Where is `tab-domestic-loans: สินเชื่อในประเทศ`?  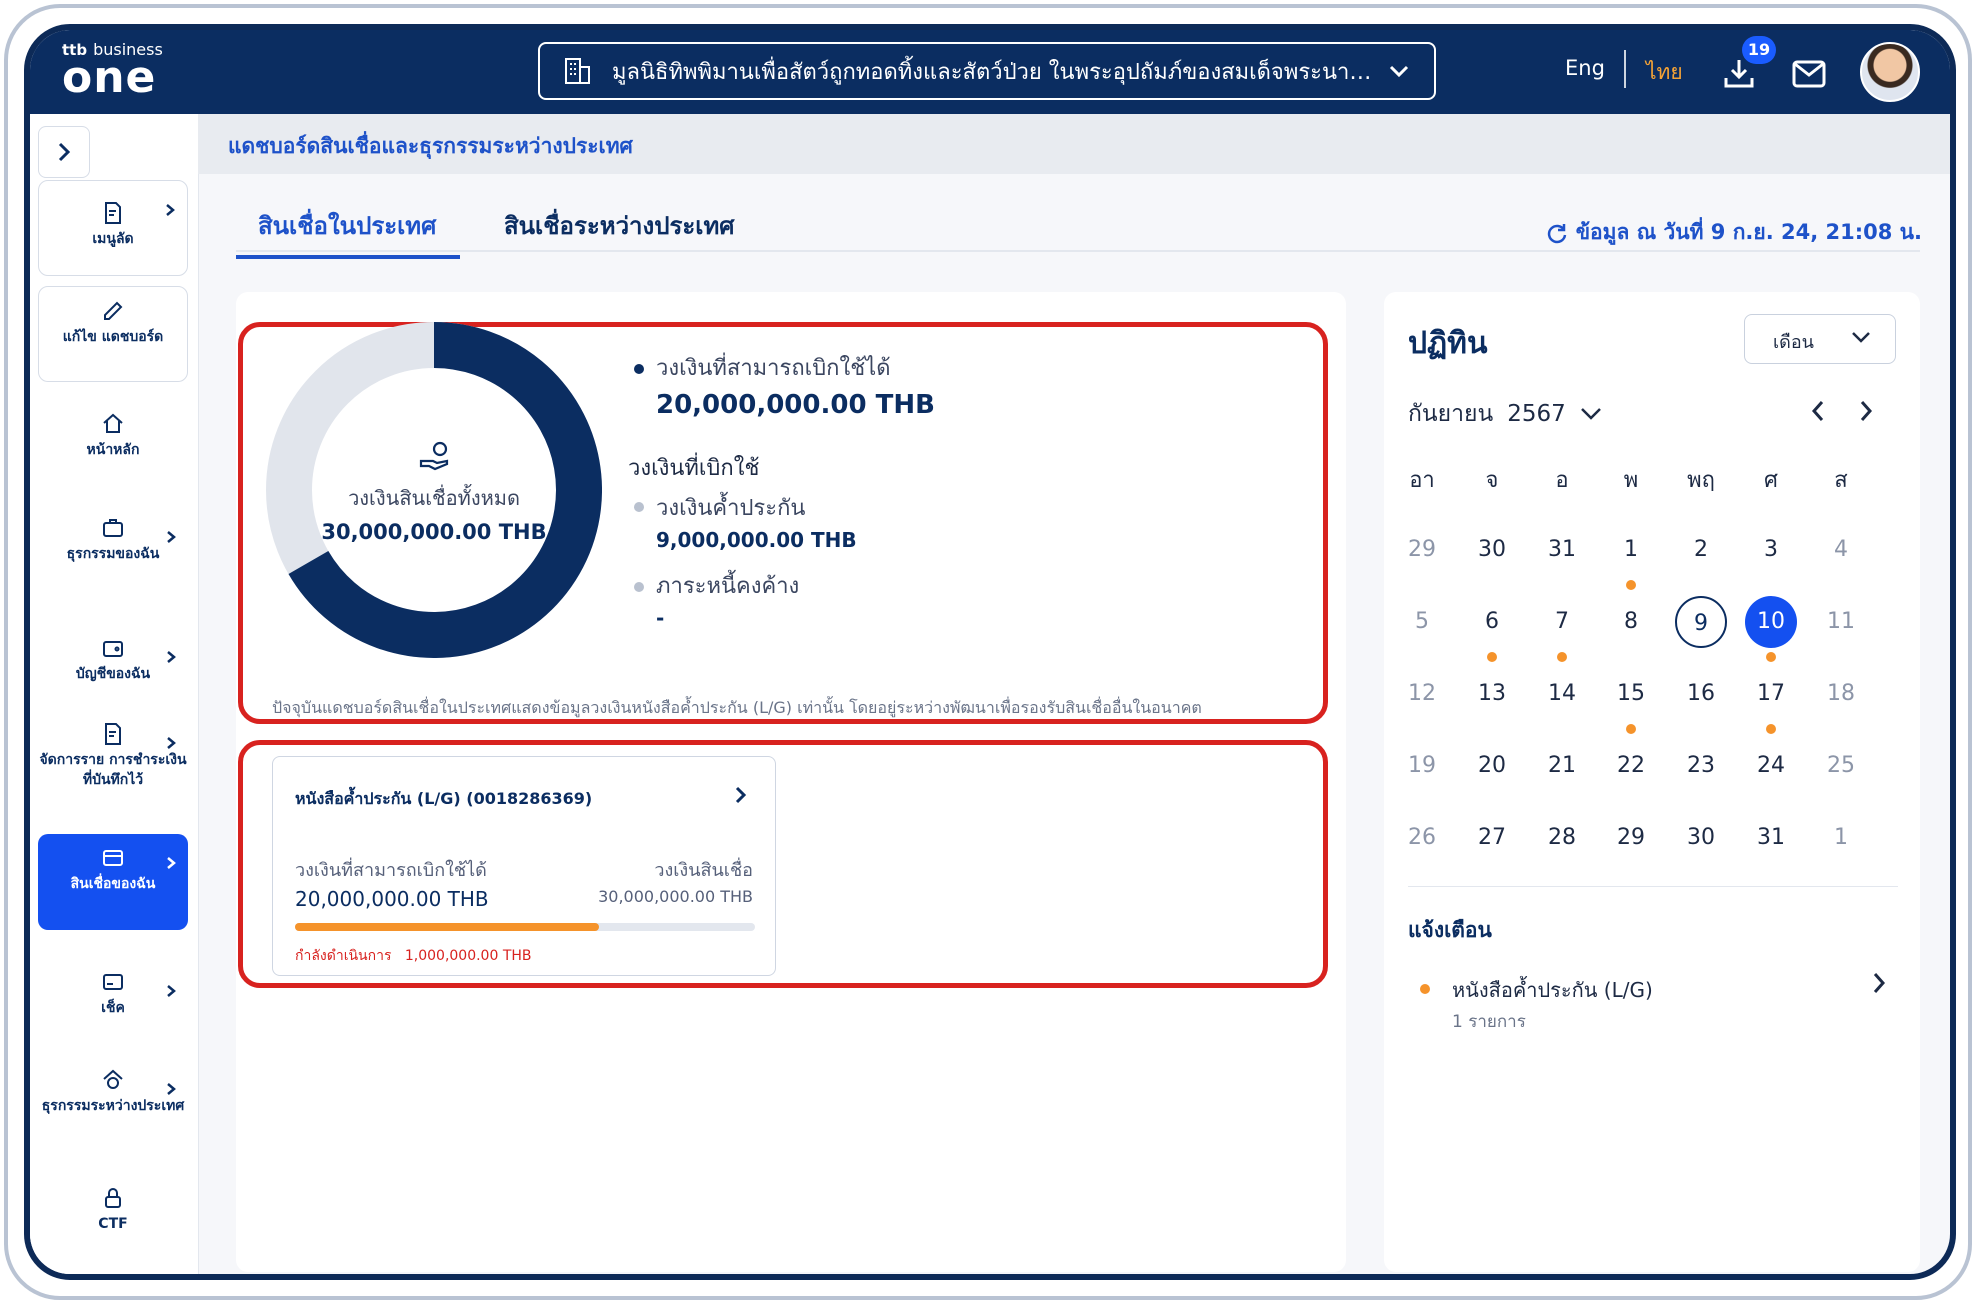 tab-domestic-loans: สินเชื่อในประเทศ is located at coordinates (348, 232).